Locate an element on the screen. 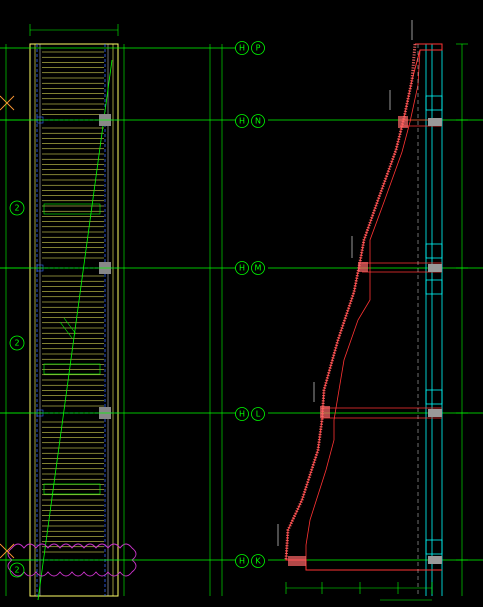 Image resolution: width=483 pixels, height=607 pixels. section-cyan-members is located at coordinates (434, 320).